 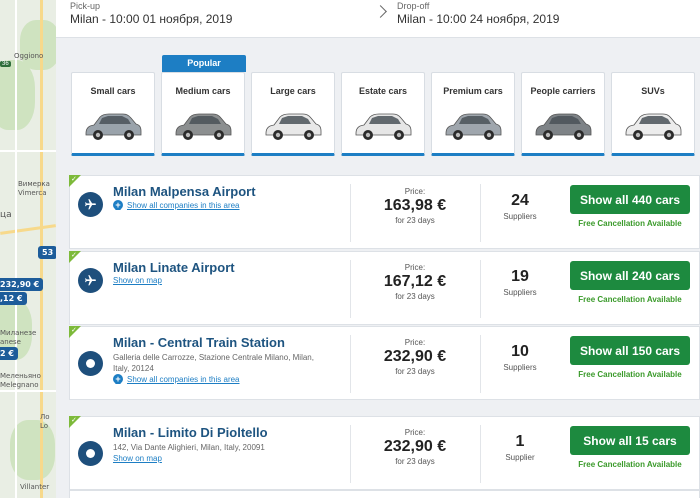 I want to click on category-label: SUVs, so click(x=653, y=91).